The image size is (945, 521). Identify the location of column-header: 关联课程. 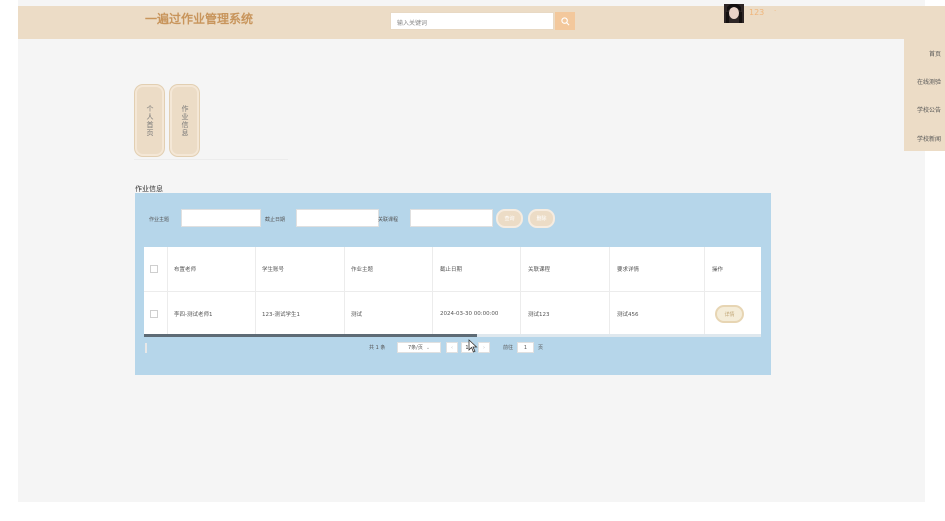
(539, 269).